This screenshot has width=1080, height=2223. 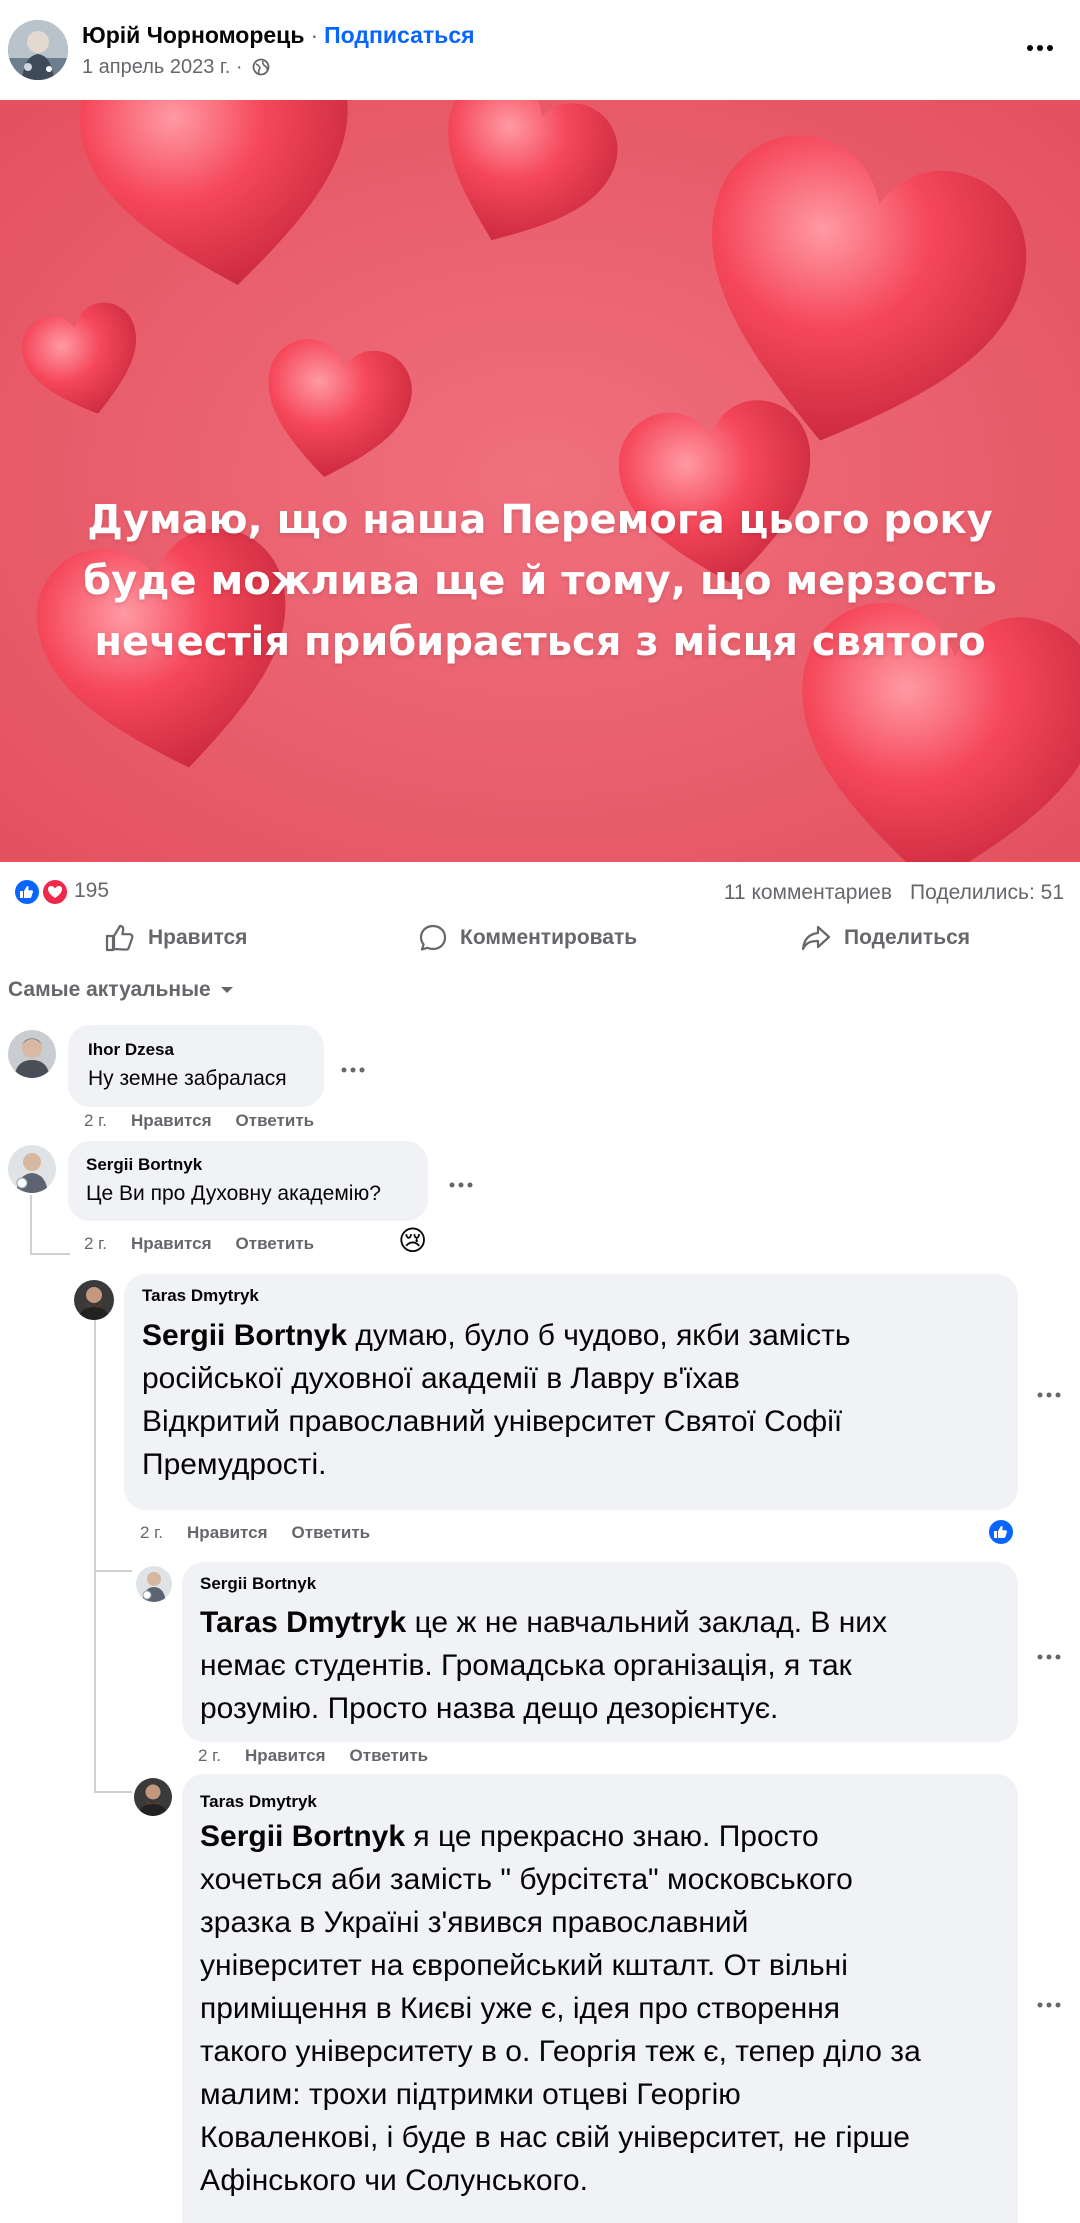 I want to click on like-button: Нравится, so click(x=175, y=938).